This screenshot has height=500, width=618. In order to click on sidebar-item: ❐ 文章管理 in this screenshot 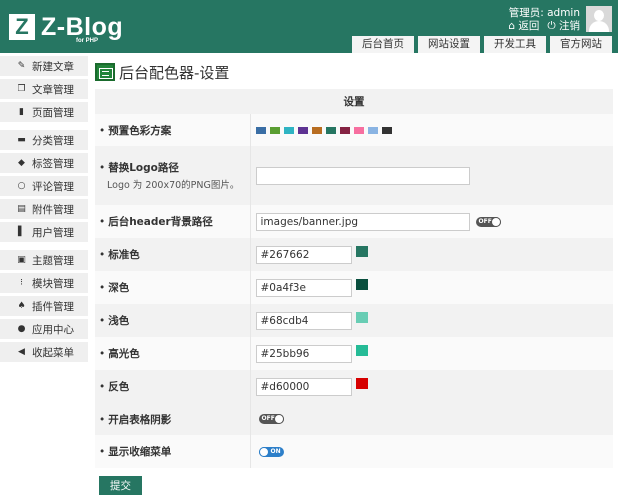, I will do `click(44, 89)`.